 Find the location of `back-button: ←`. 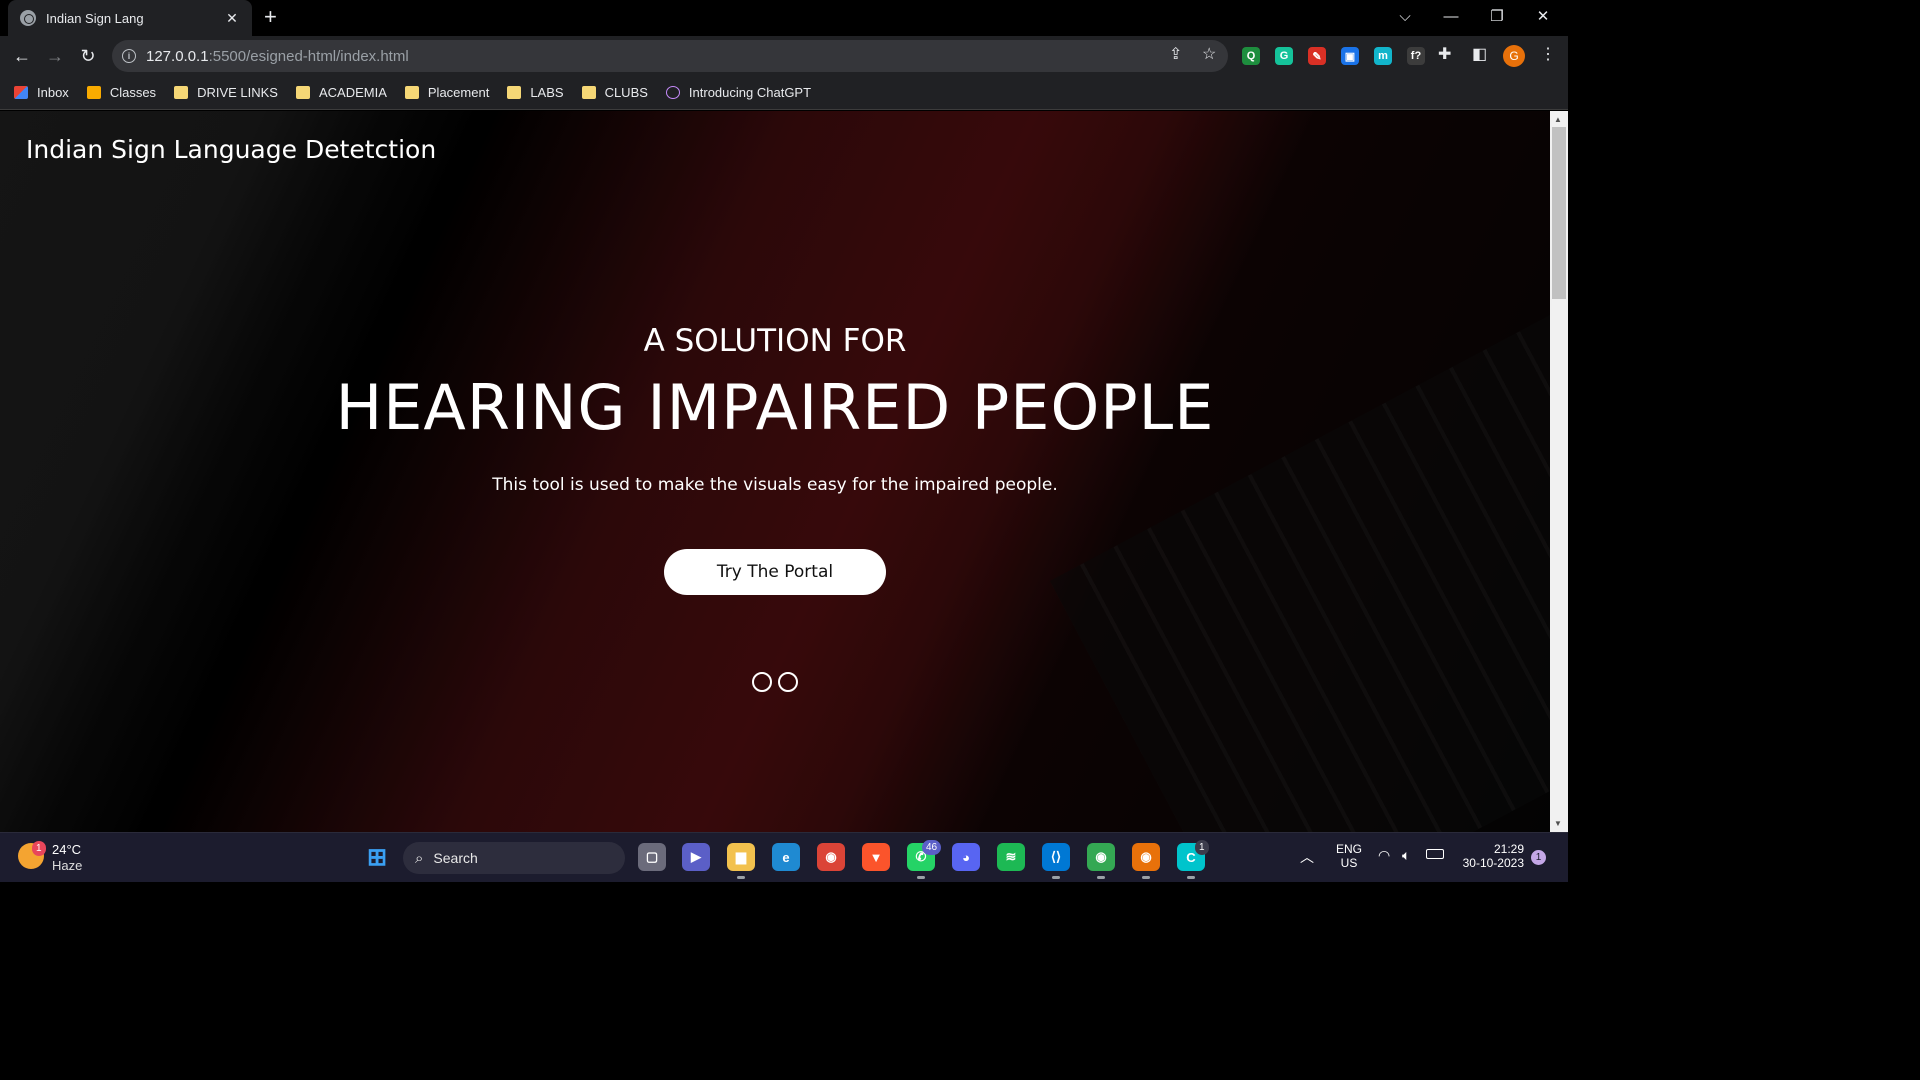

back-button: ← is located at coordinates (22, 56).